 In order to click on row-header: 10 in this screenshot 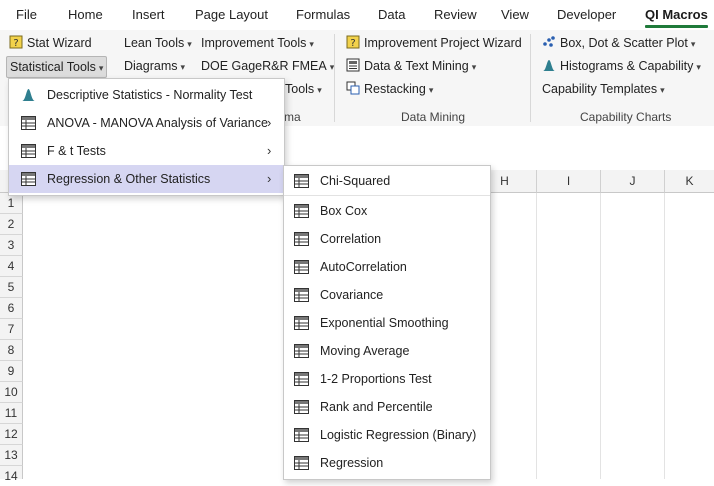, I will do `click(11, 392)`.